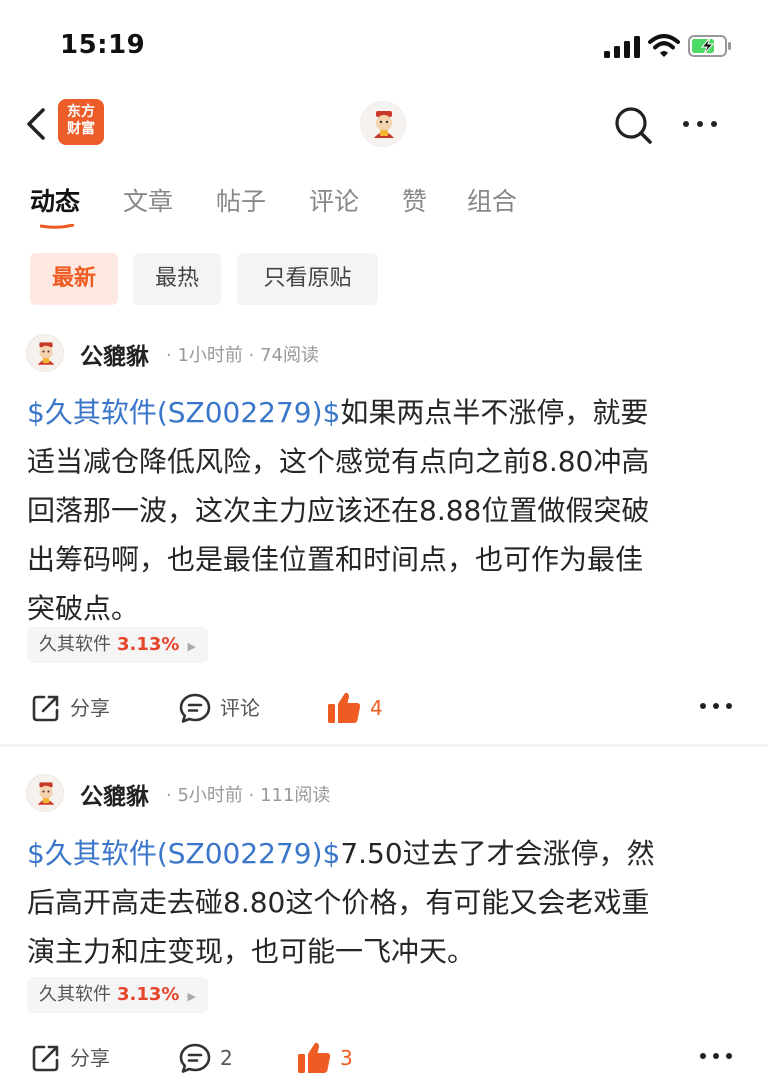  Describe the element at coordinates (210, 795) in the screenshot. I see `post-time: 5小时前` at that location.